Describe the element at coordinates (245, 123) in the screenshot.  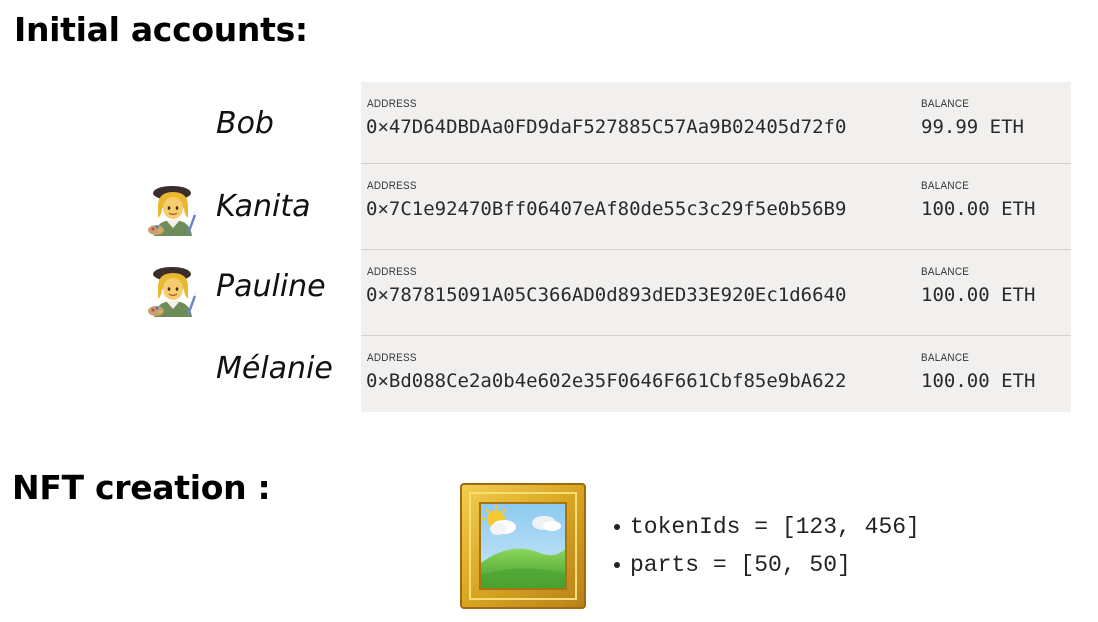
I see `account-name-bob: Bob` at that location.